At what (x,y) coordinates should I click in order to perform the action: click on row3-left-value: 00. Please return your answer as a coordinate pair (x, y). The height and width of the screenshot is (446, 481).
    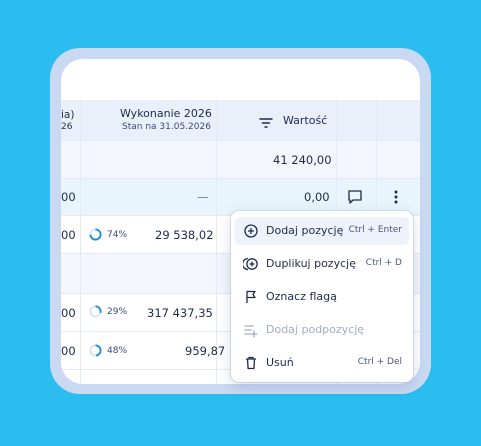
    Looking at the image, I should click on (68, 235).